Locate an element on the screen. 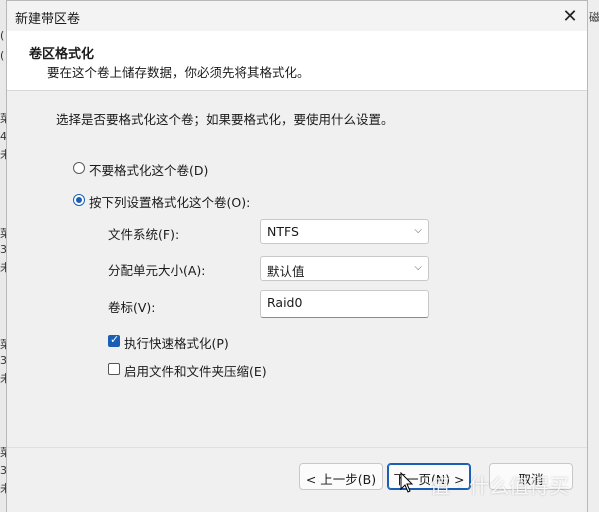  no-format-label: 不要格式化这个卷(D) is located at coordinates (148, 169).